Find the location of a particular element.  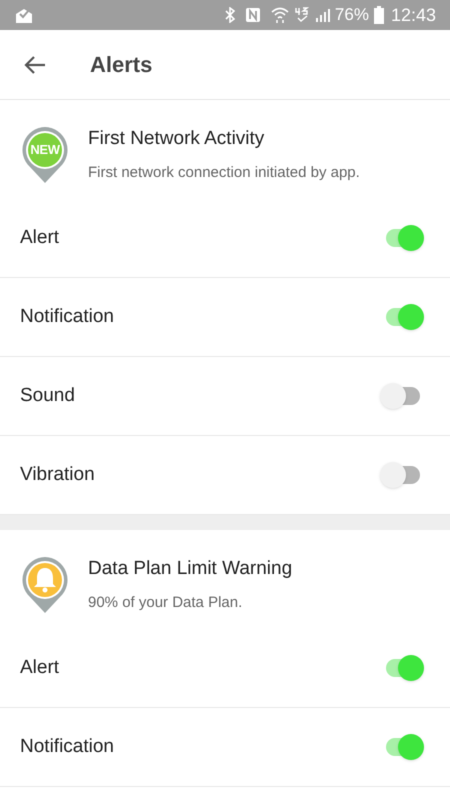

signal-icon is located at coordinates (322, 15).